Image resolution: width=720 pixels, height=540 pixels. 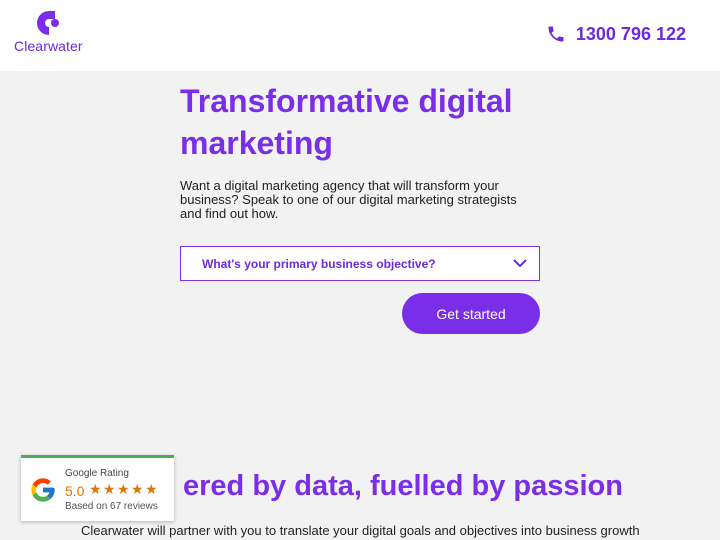 I want to click on google-g-icon, so click(x=43, y=490).